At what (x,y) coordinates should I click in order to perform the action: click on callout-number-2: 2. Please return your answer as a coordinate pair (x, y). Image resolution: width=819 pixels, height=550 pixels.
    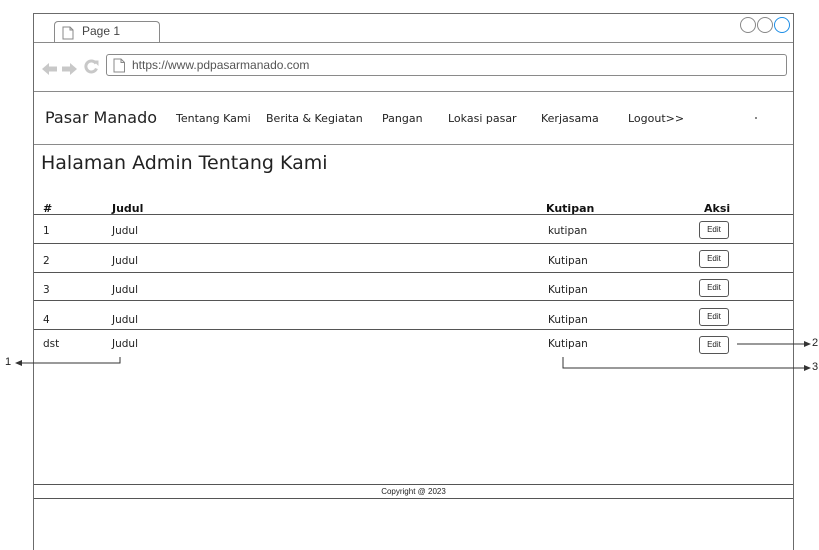
    Looking at the image, I should click on (815, 343).